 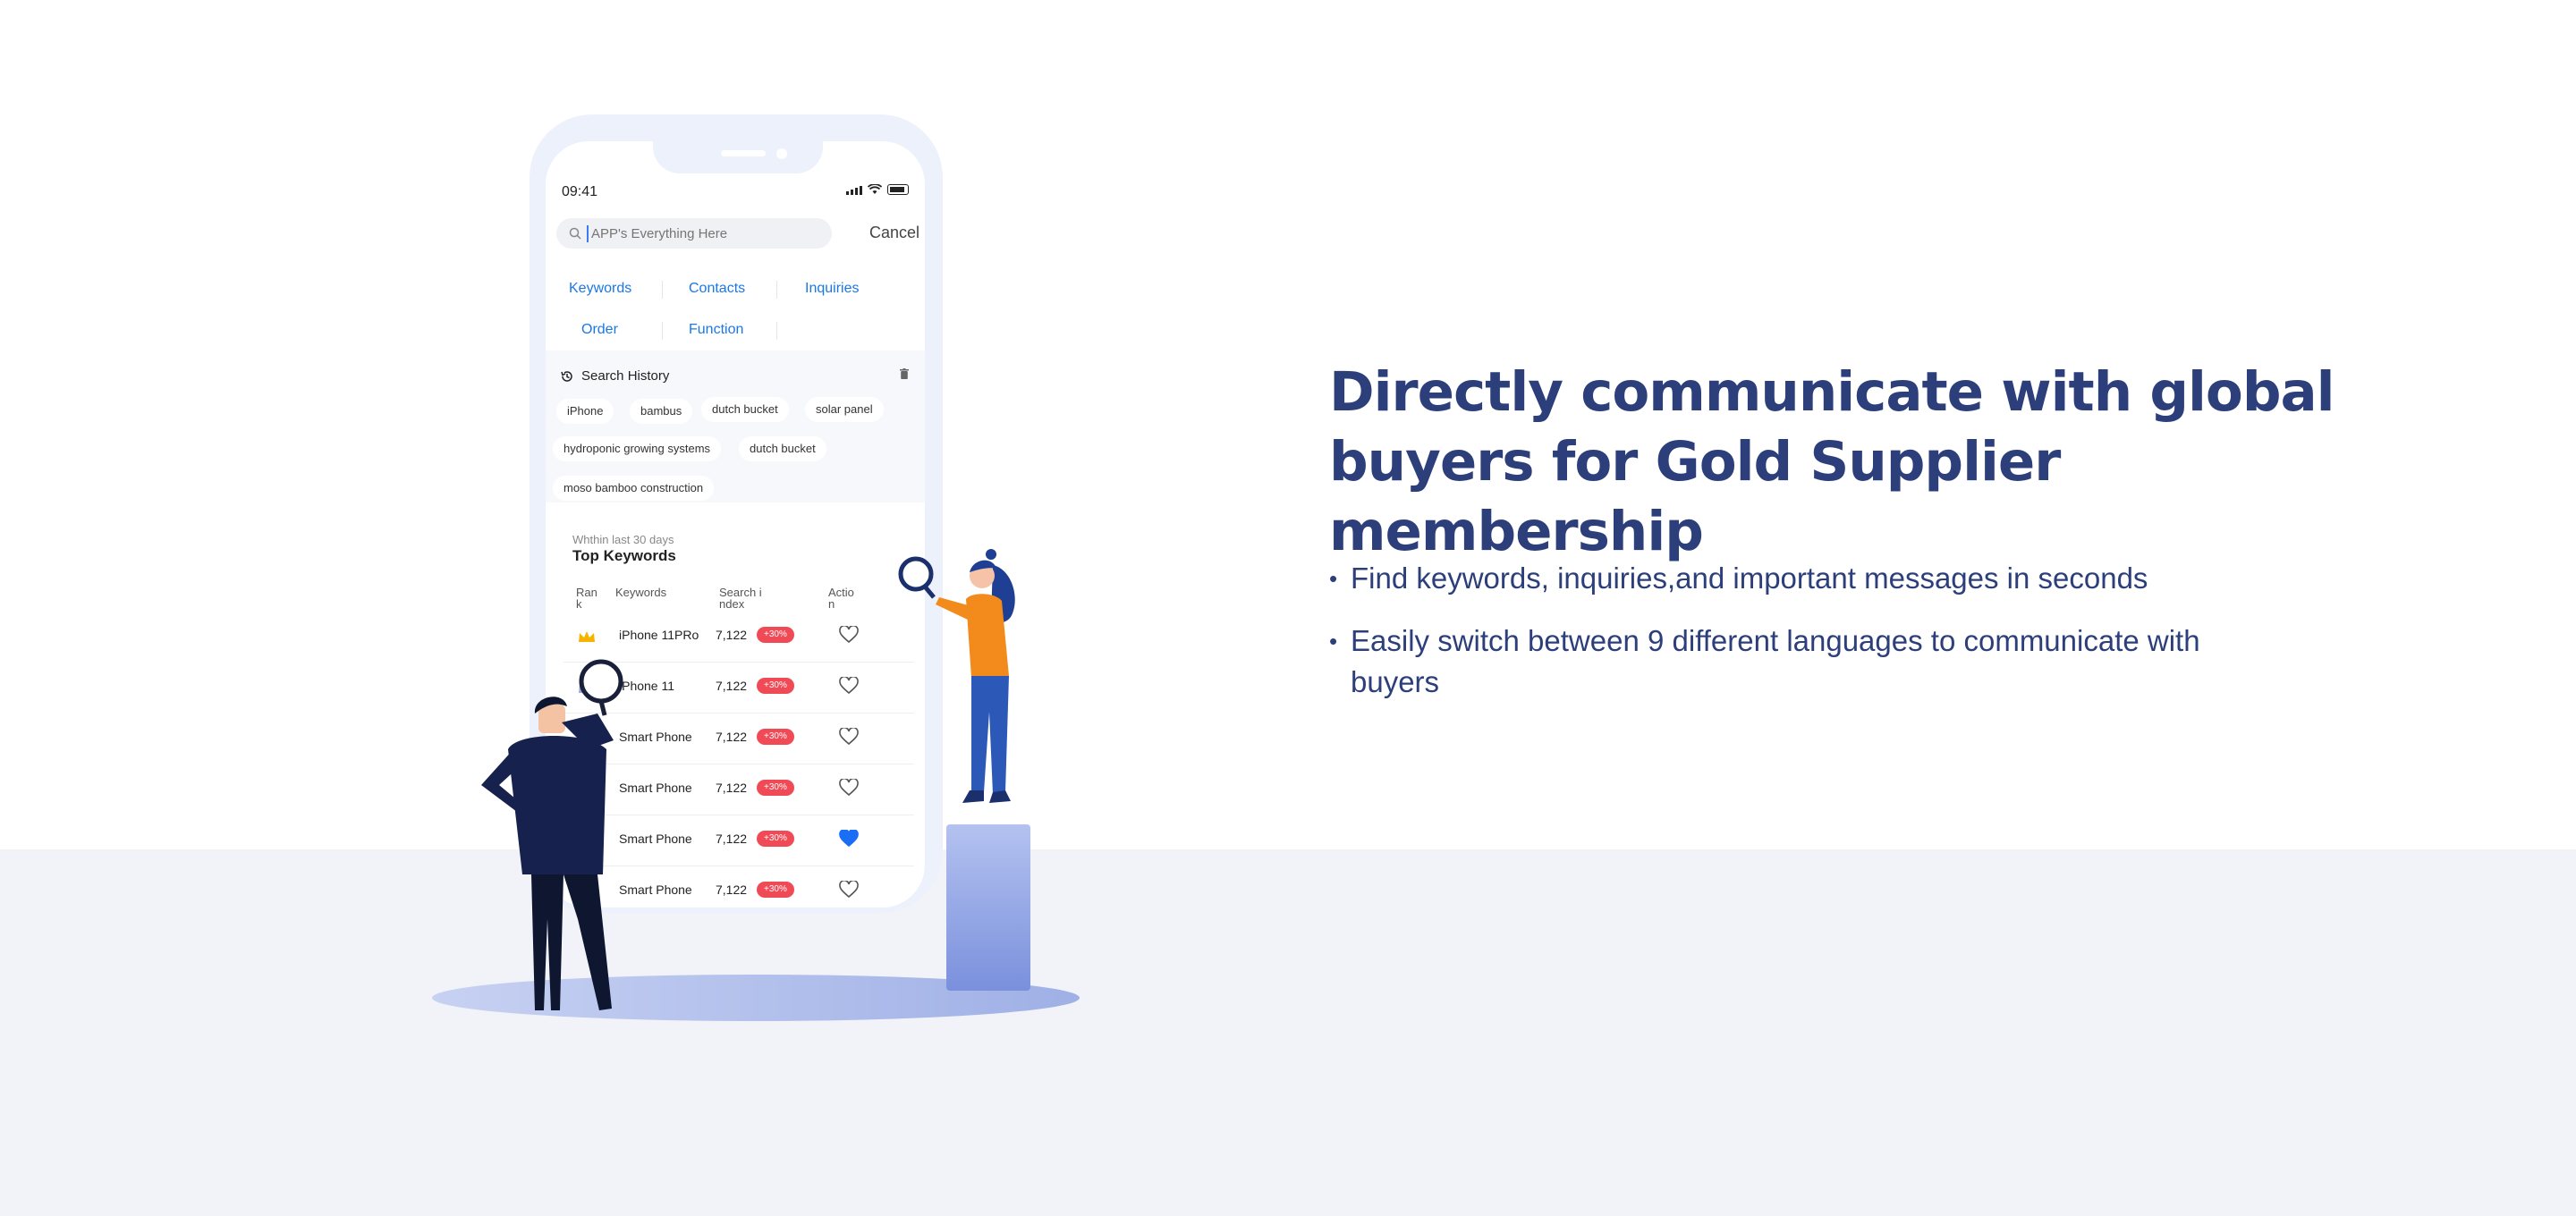 I want to click on top-keywords-title: Top Keywords, so click(x=624, y=555).